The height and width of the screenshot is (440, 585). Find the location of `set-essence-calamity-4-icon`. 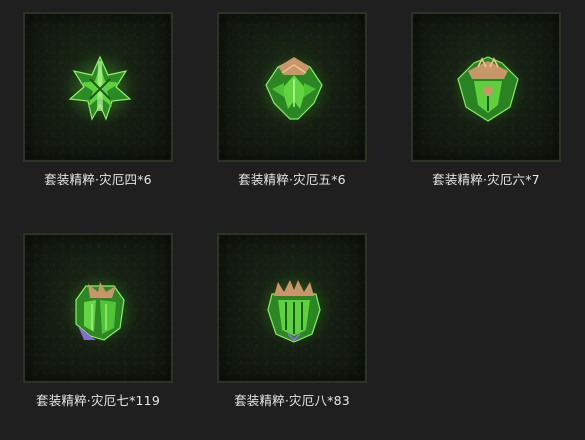

set-essence-calamity-4-icon is located at coordinates (100, 89).